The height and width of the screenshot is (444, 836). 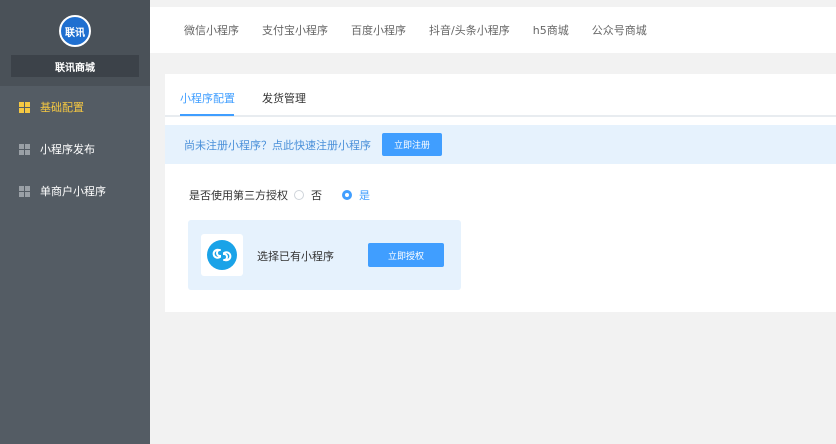 I want to click on tab-official-account: 公众号商城, so click(x=619, y=30).